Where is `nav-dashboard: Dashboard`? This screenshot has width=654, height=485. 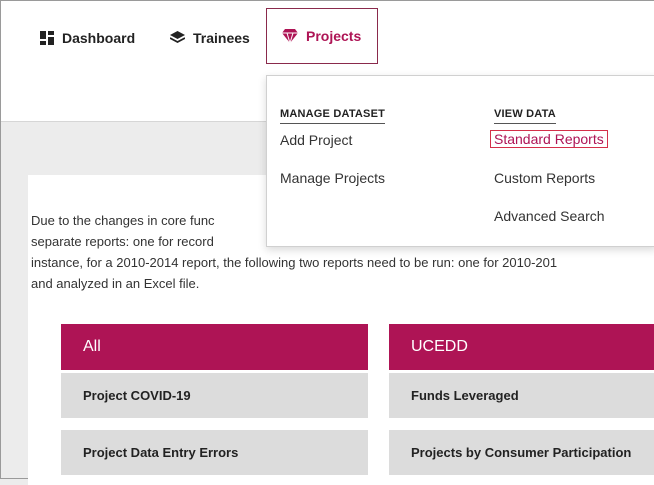
nav-dashboard: Dashboard is located at coordinates (87, 38).